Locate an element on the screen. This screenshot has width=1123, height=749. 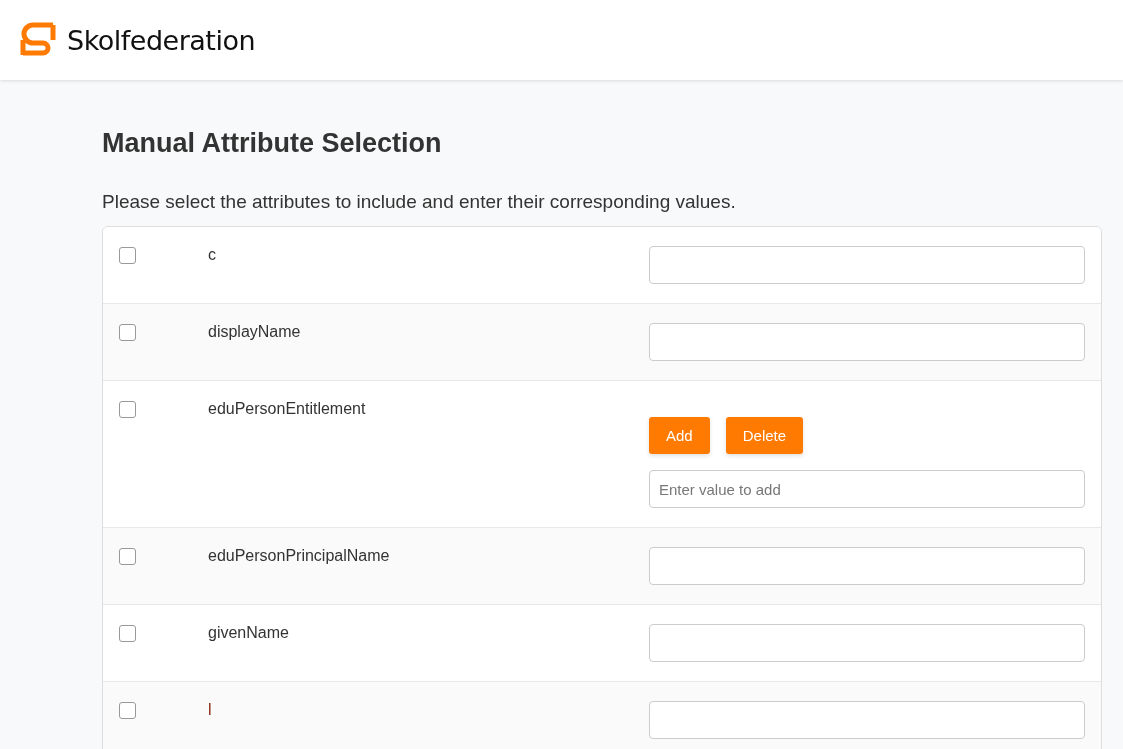
attribute-name: eduPersonPrincipalName is located at coordinates (299, 556).